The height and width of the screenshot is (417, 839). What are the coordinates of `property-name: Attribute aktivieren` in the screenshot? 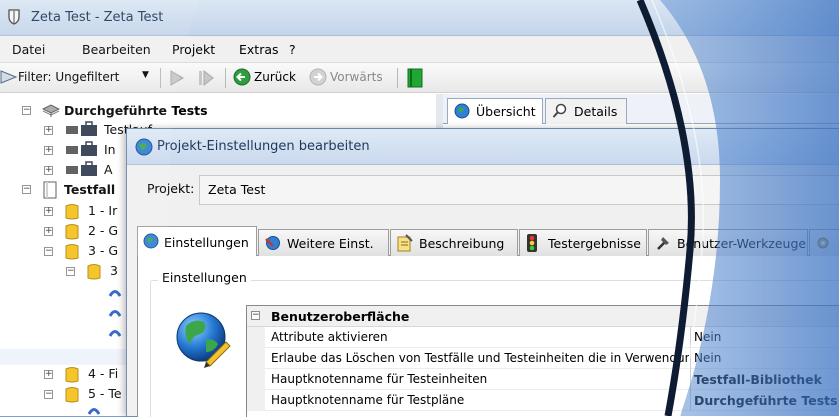 It's located at (329, 337).